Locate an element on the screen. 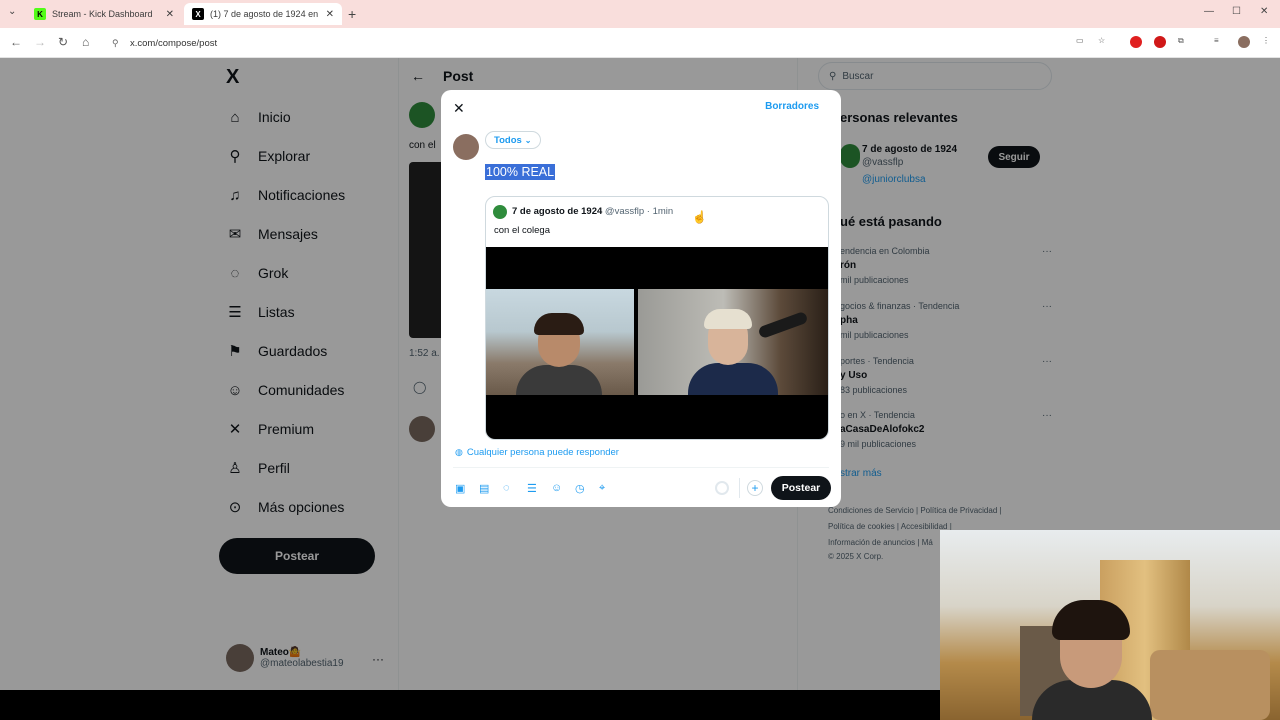 The width and height of the screenshot is (1280, 720). poll-icon: ☰ is located at coordinates (539, 488).